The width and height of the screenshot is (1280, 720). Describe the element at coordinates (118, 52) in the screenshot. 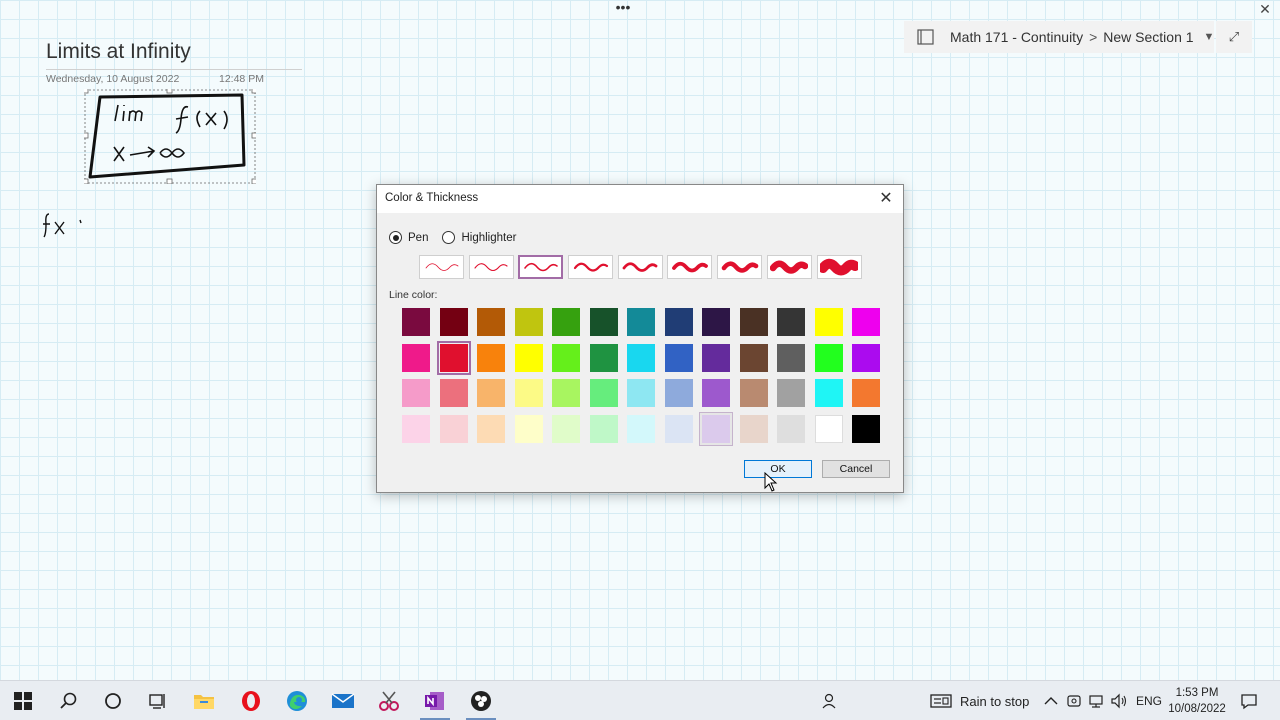

I see `page-title: Limits at Infinity` at that location.